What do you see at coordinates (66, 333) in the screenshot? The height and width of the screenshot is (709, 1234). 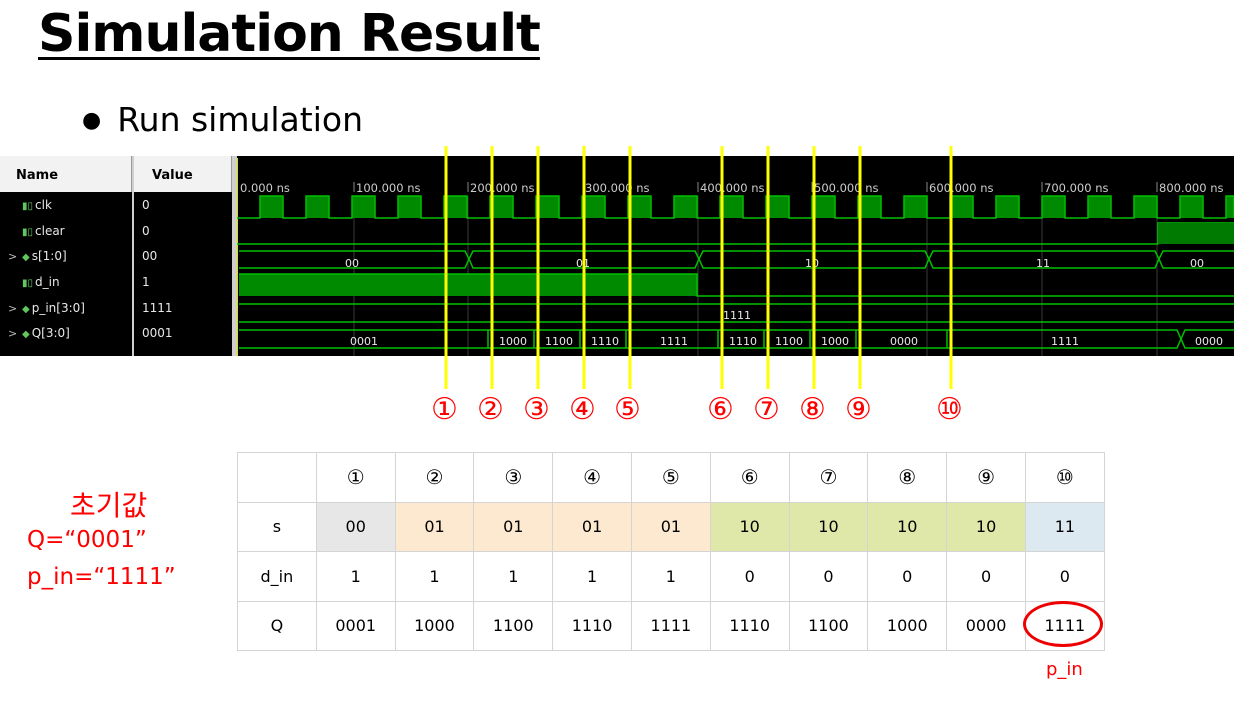 I see `signal-row: > ◆ Q[3:0]` at bounding box center [66, 333].